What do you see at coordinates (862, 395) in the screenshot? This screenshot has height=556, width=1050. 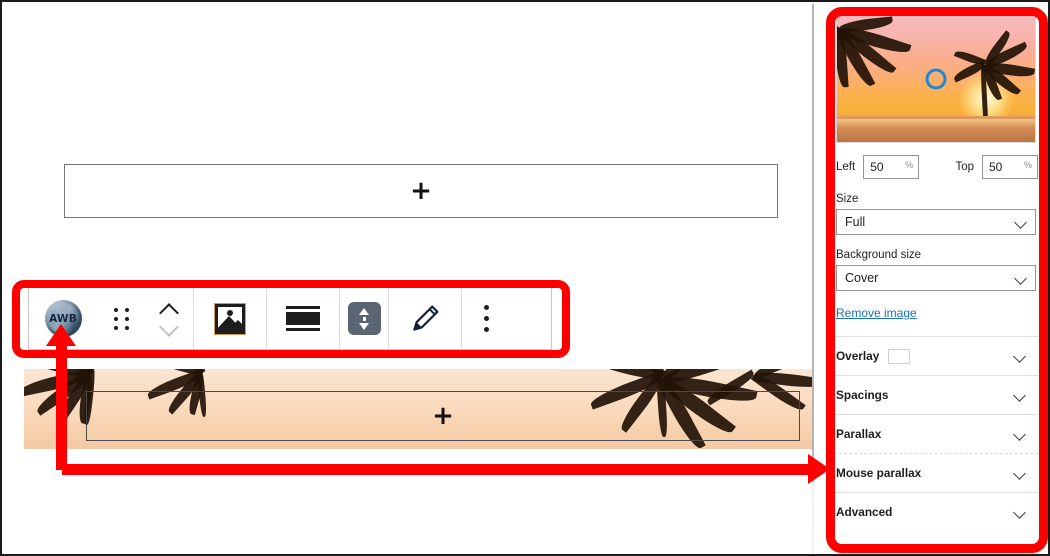 I see `panel-title: Spacings` at bounding box center [862, 395].